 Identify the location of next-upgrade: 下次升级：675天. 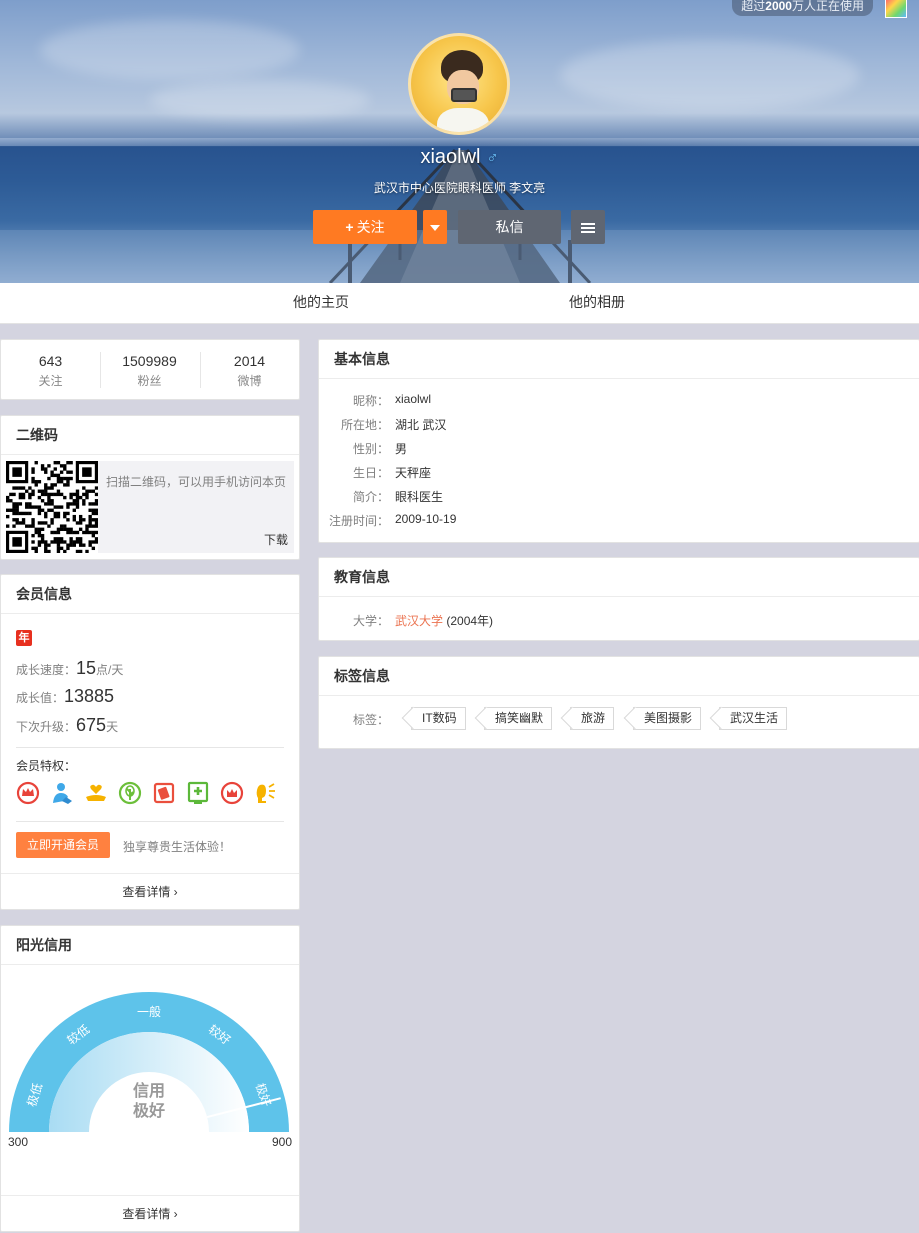
(67, 725).